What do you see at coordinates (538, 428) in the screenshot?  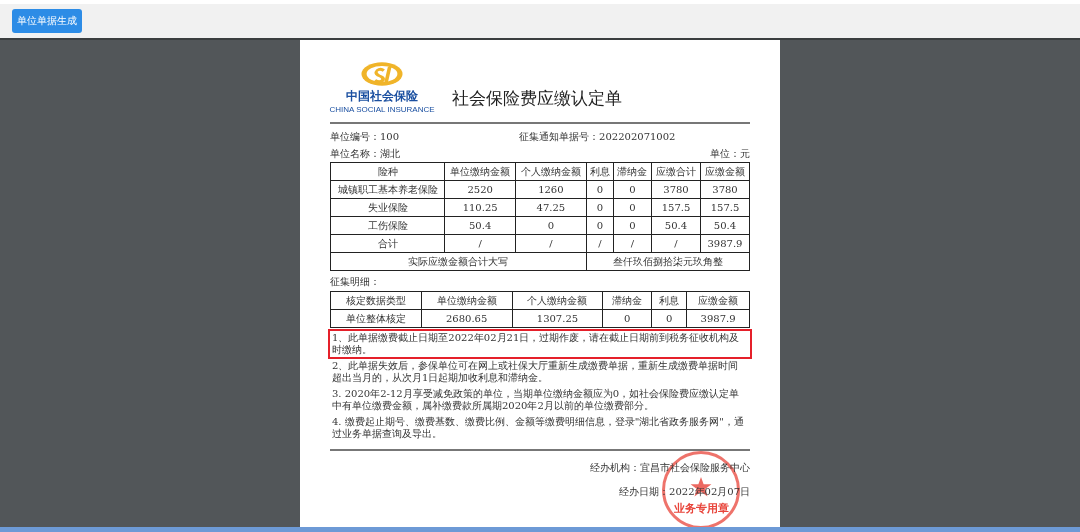 I see `note-text: 4. 缴费起止期号、缴费基数、缴费比例、金额等缴费明细信息，登录"湖北省政务服务网"，通过业务单据查询及导出。` at bounding box center [538, 428].